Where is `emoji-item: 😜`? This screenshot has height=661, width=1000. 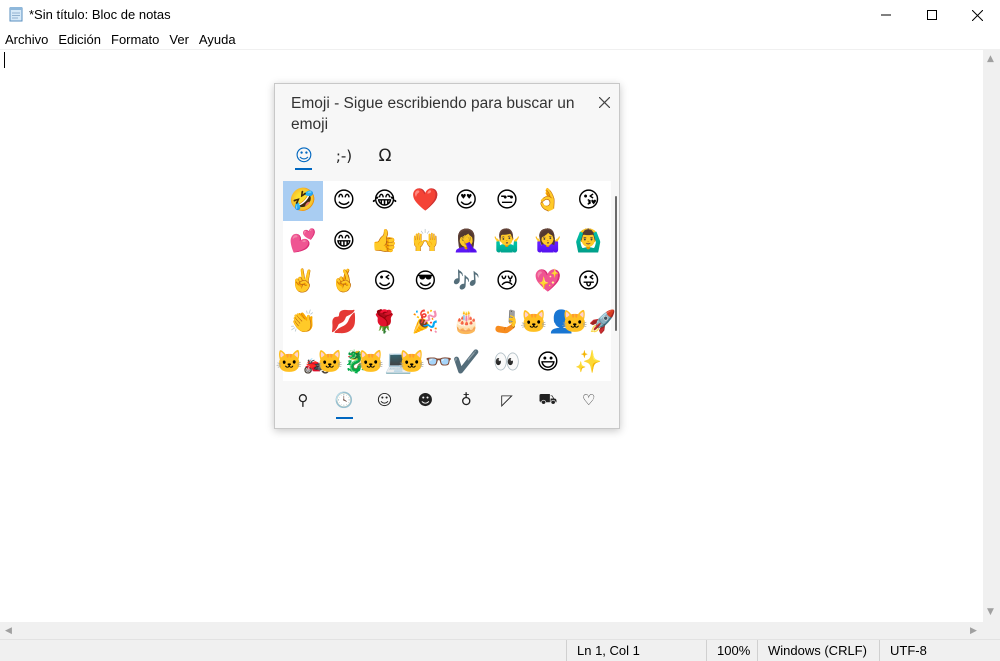 emoji-item: 😜 is located at coordinates (589, 282).